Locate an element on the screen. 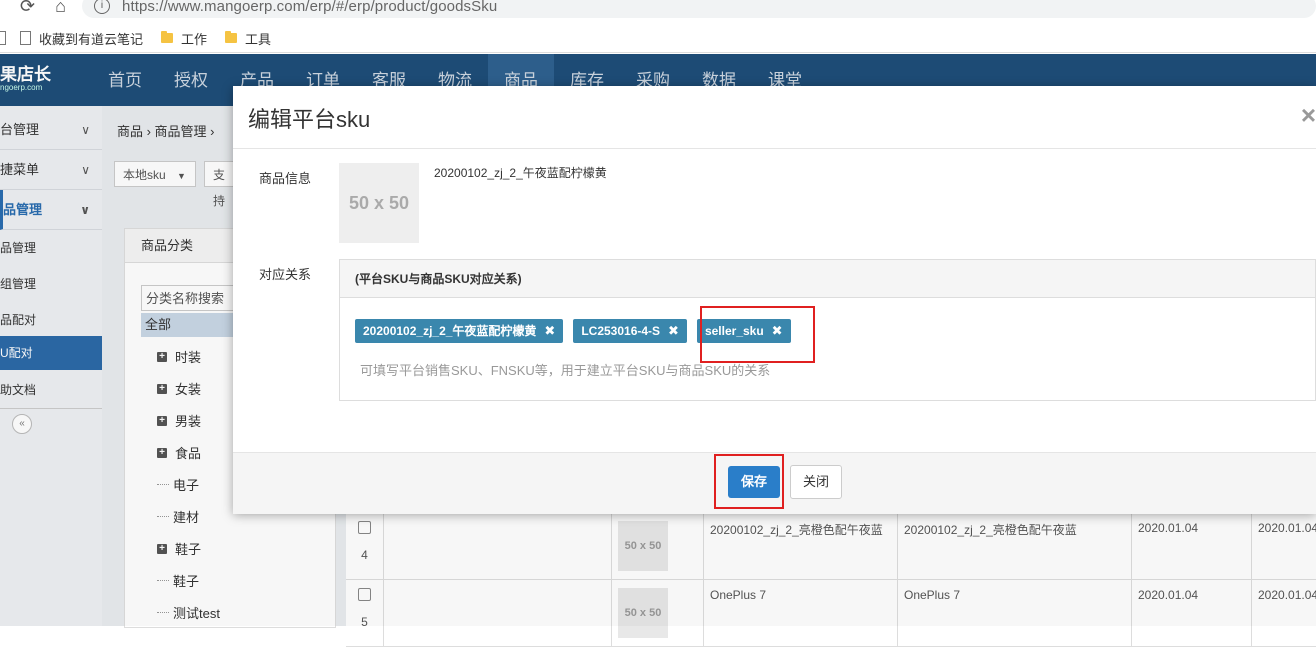  bookmark-label: 工具 is located at coordinates (258, 39).